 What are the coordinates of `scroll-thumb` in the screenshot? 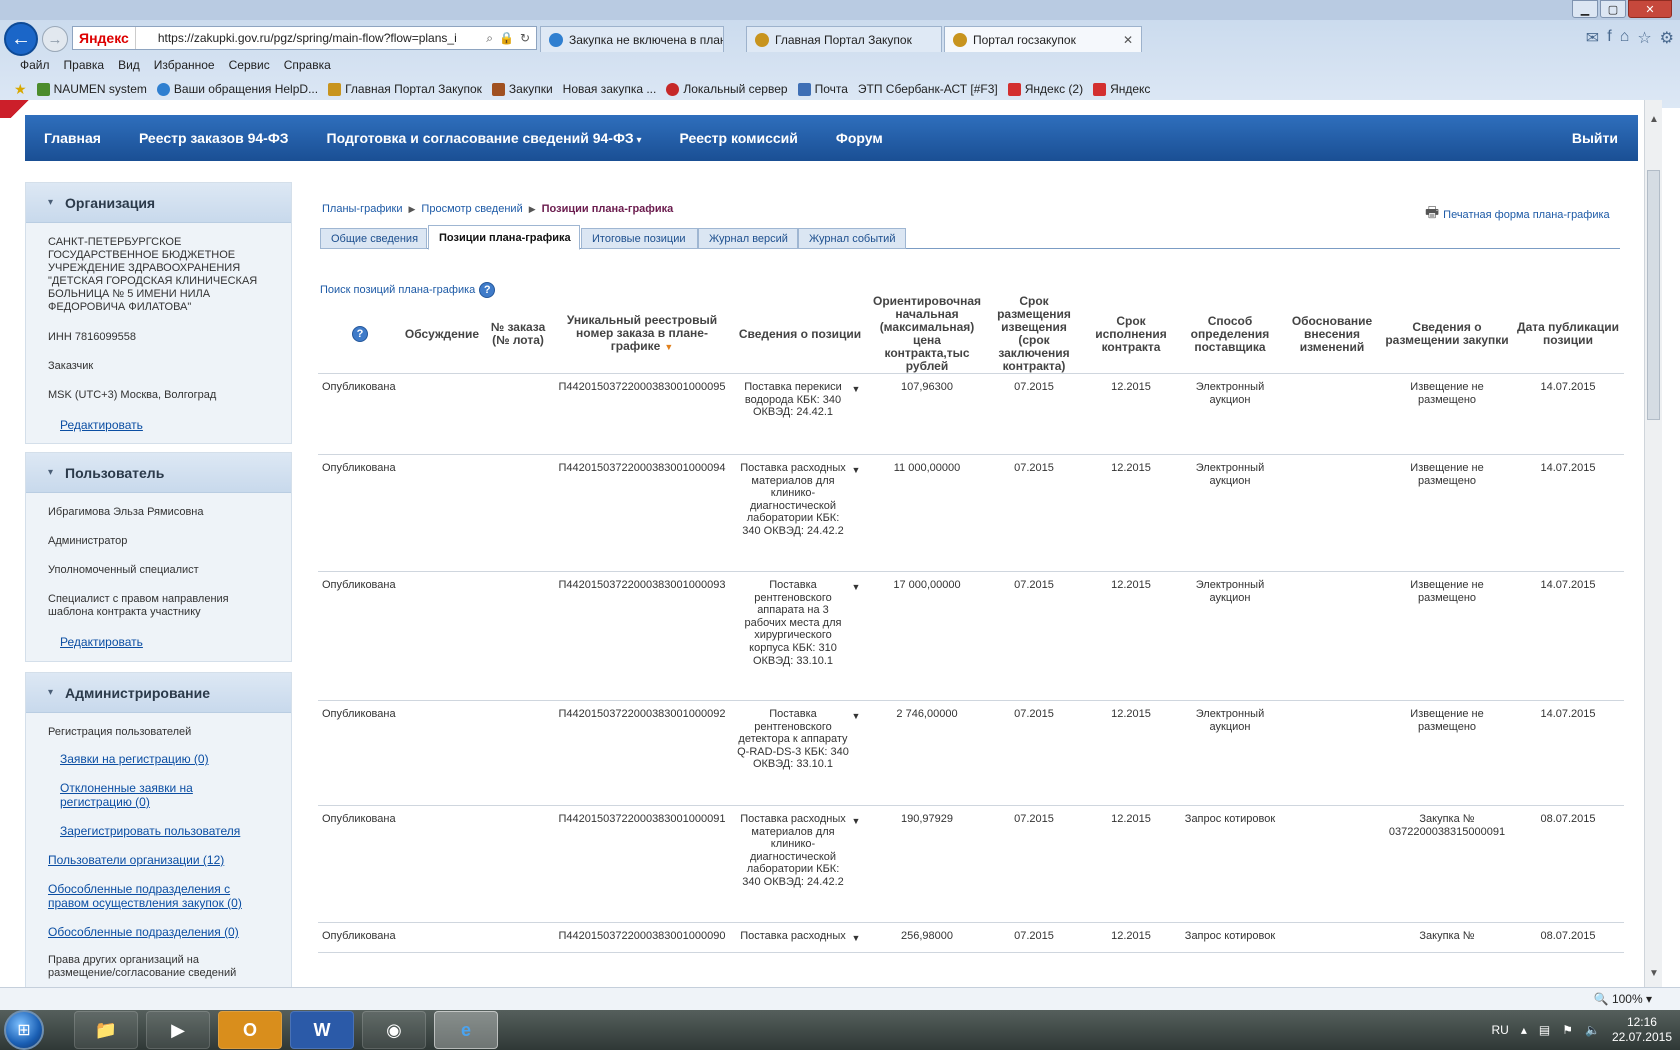 It's located at (1653, 295).